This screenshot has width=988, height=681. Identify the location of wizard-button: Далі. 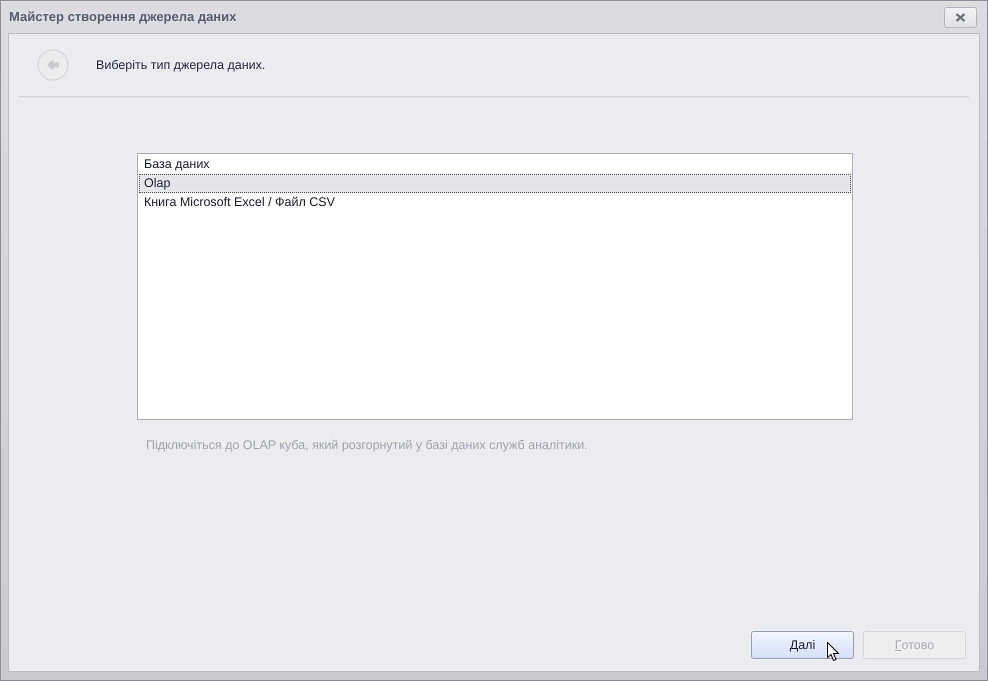
(802, 645).